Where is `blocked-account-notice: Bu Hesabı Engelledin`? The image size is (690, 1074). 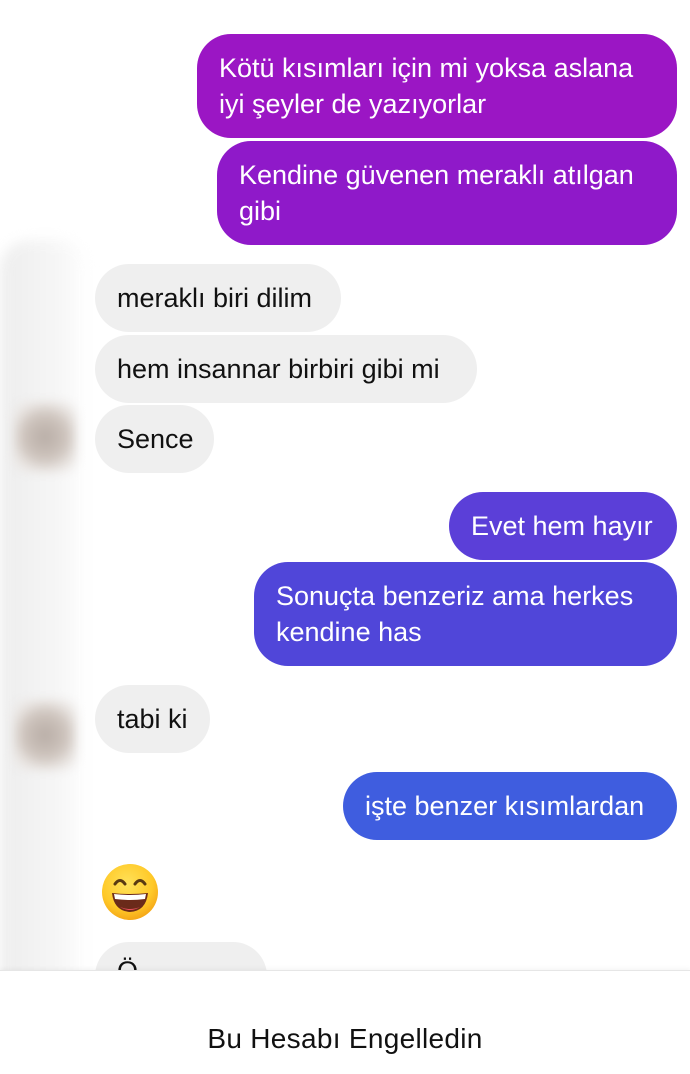 blocked-account-notice: Bu Hesabı Engelledin is located at coordinates (345, 1038).